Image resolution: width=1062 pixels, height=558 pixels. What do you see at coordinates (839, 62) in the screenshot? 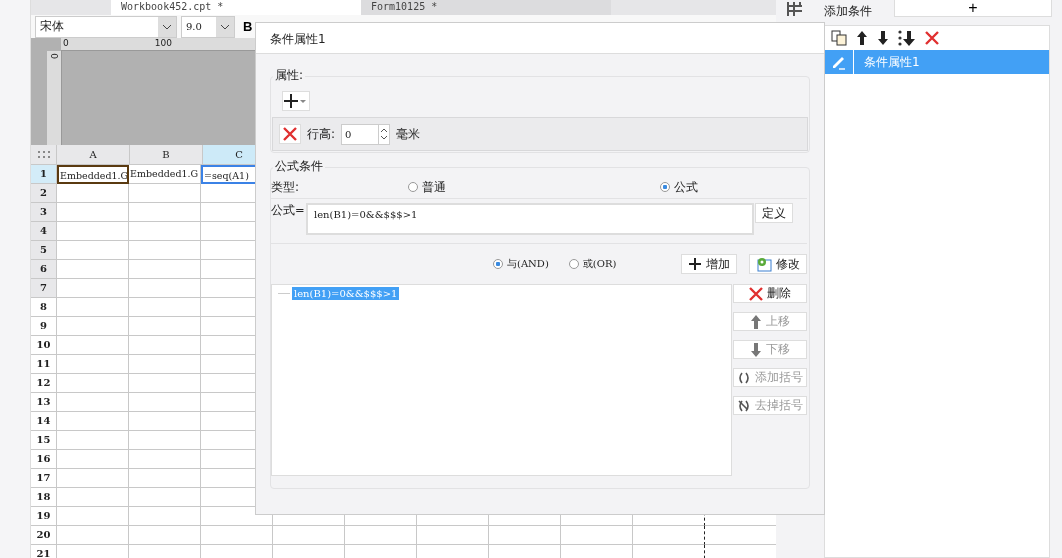
I see `pencil-icon` at bounding box center [839, 62].